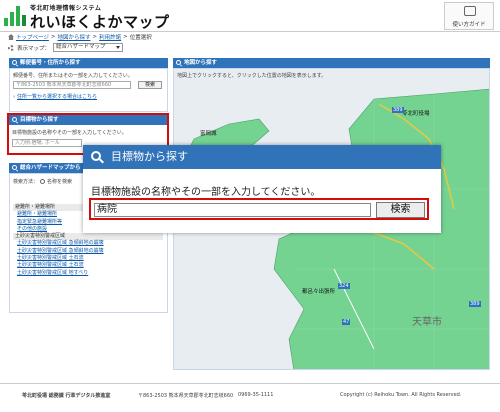 The width and height of the screenshot is (500, 412). I want to click on site-header: 苓北町地理情報システム れいほくよかマップ 使い方ガイド, so click(250, 15).